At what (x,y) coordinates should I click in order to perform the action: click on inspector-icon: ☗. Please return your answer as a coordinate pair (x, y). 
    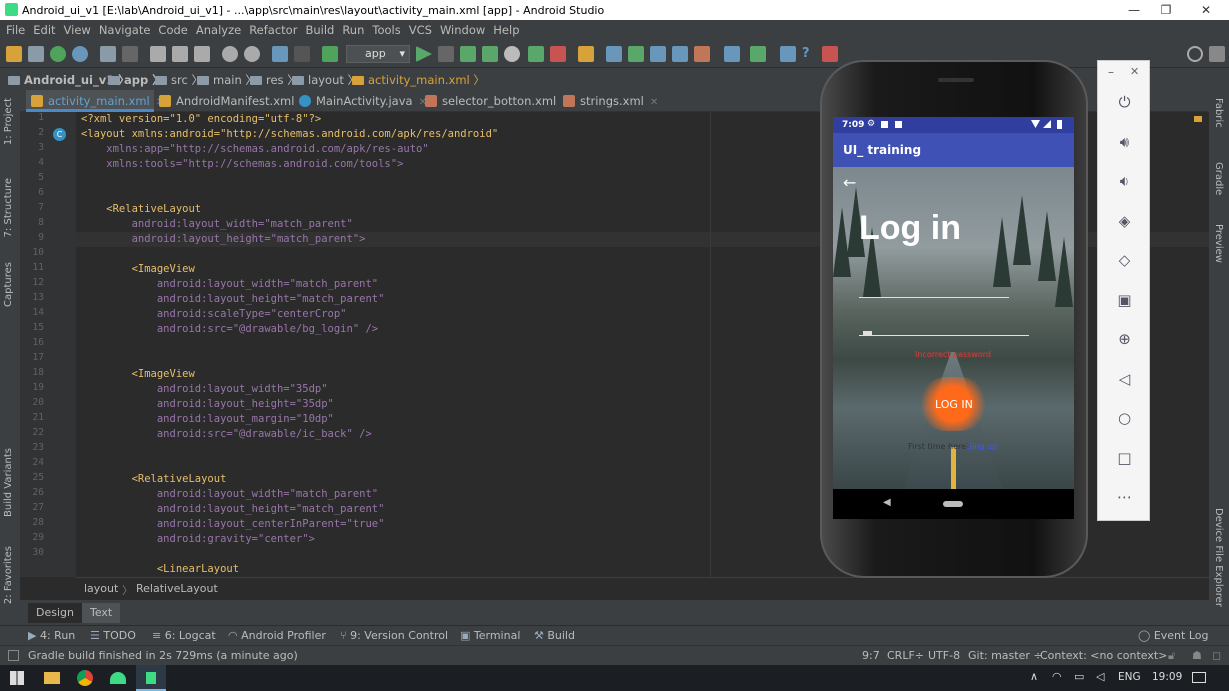
    Looking at the image, I should click on (1197, 655).